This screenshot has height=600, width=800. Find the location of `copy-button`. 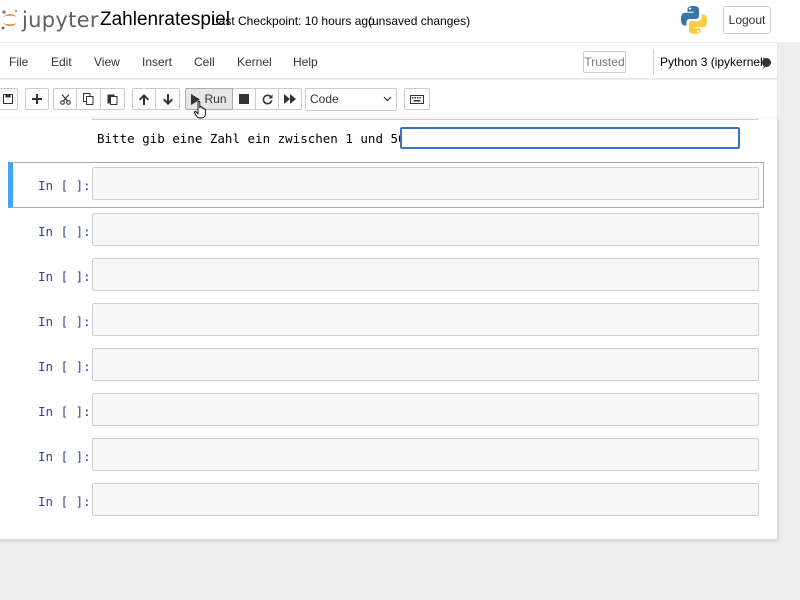

copy-button is located at coordinates (89, 99).